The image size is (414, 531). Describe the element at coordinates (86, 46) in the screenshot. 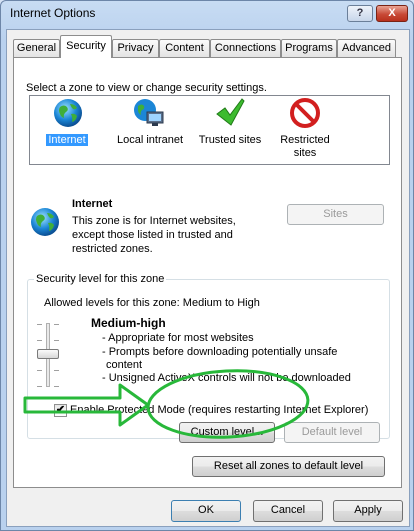

I see `tab-security: Security` at that location.